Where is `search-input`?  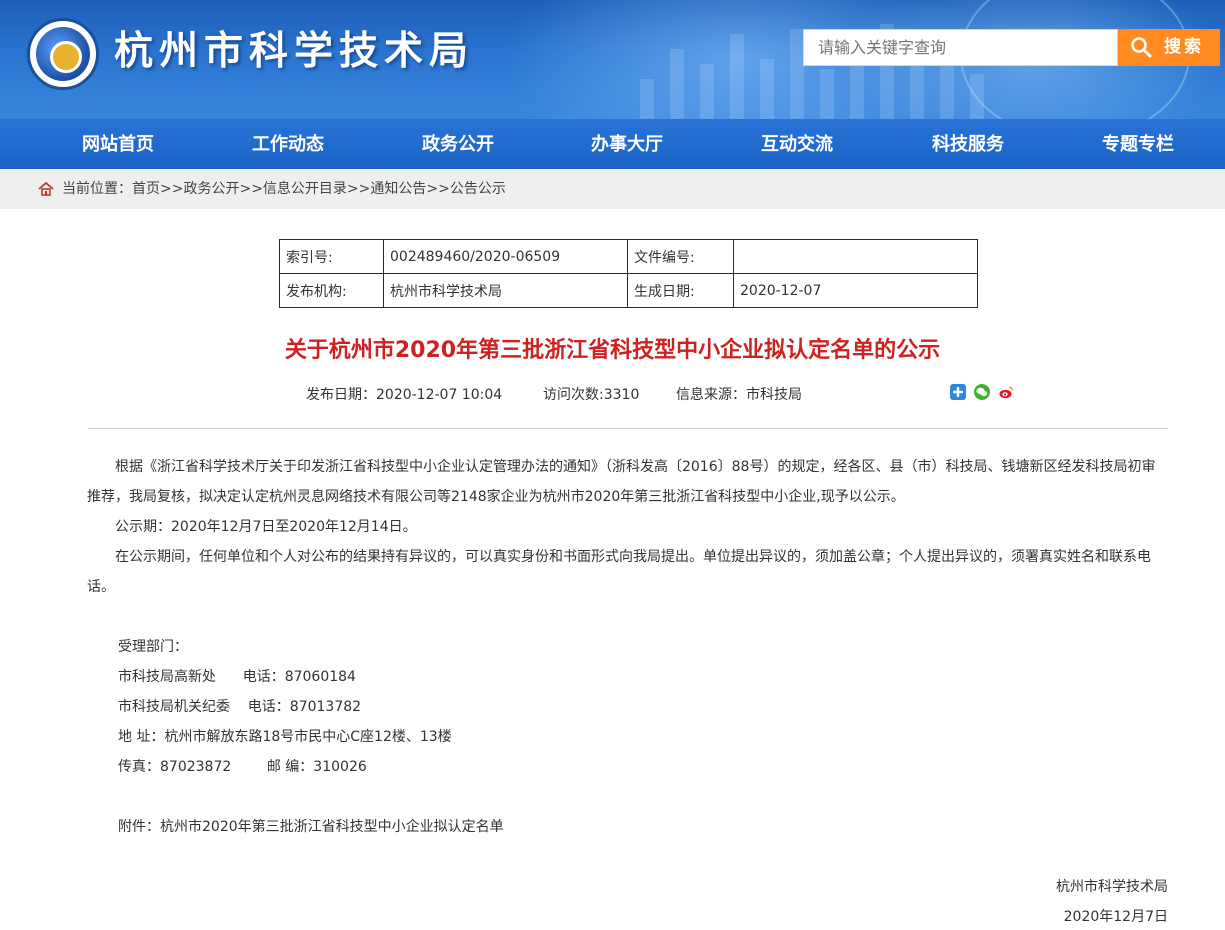
search-input is located at coordinates (960, 47).